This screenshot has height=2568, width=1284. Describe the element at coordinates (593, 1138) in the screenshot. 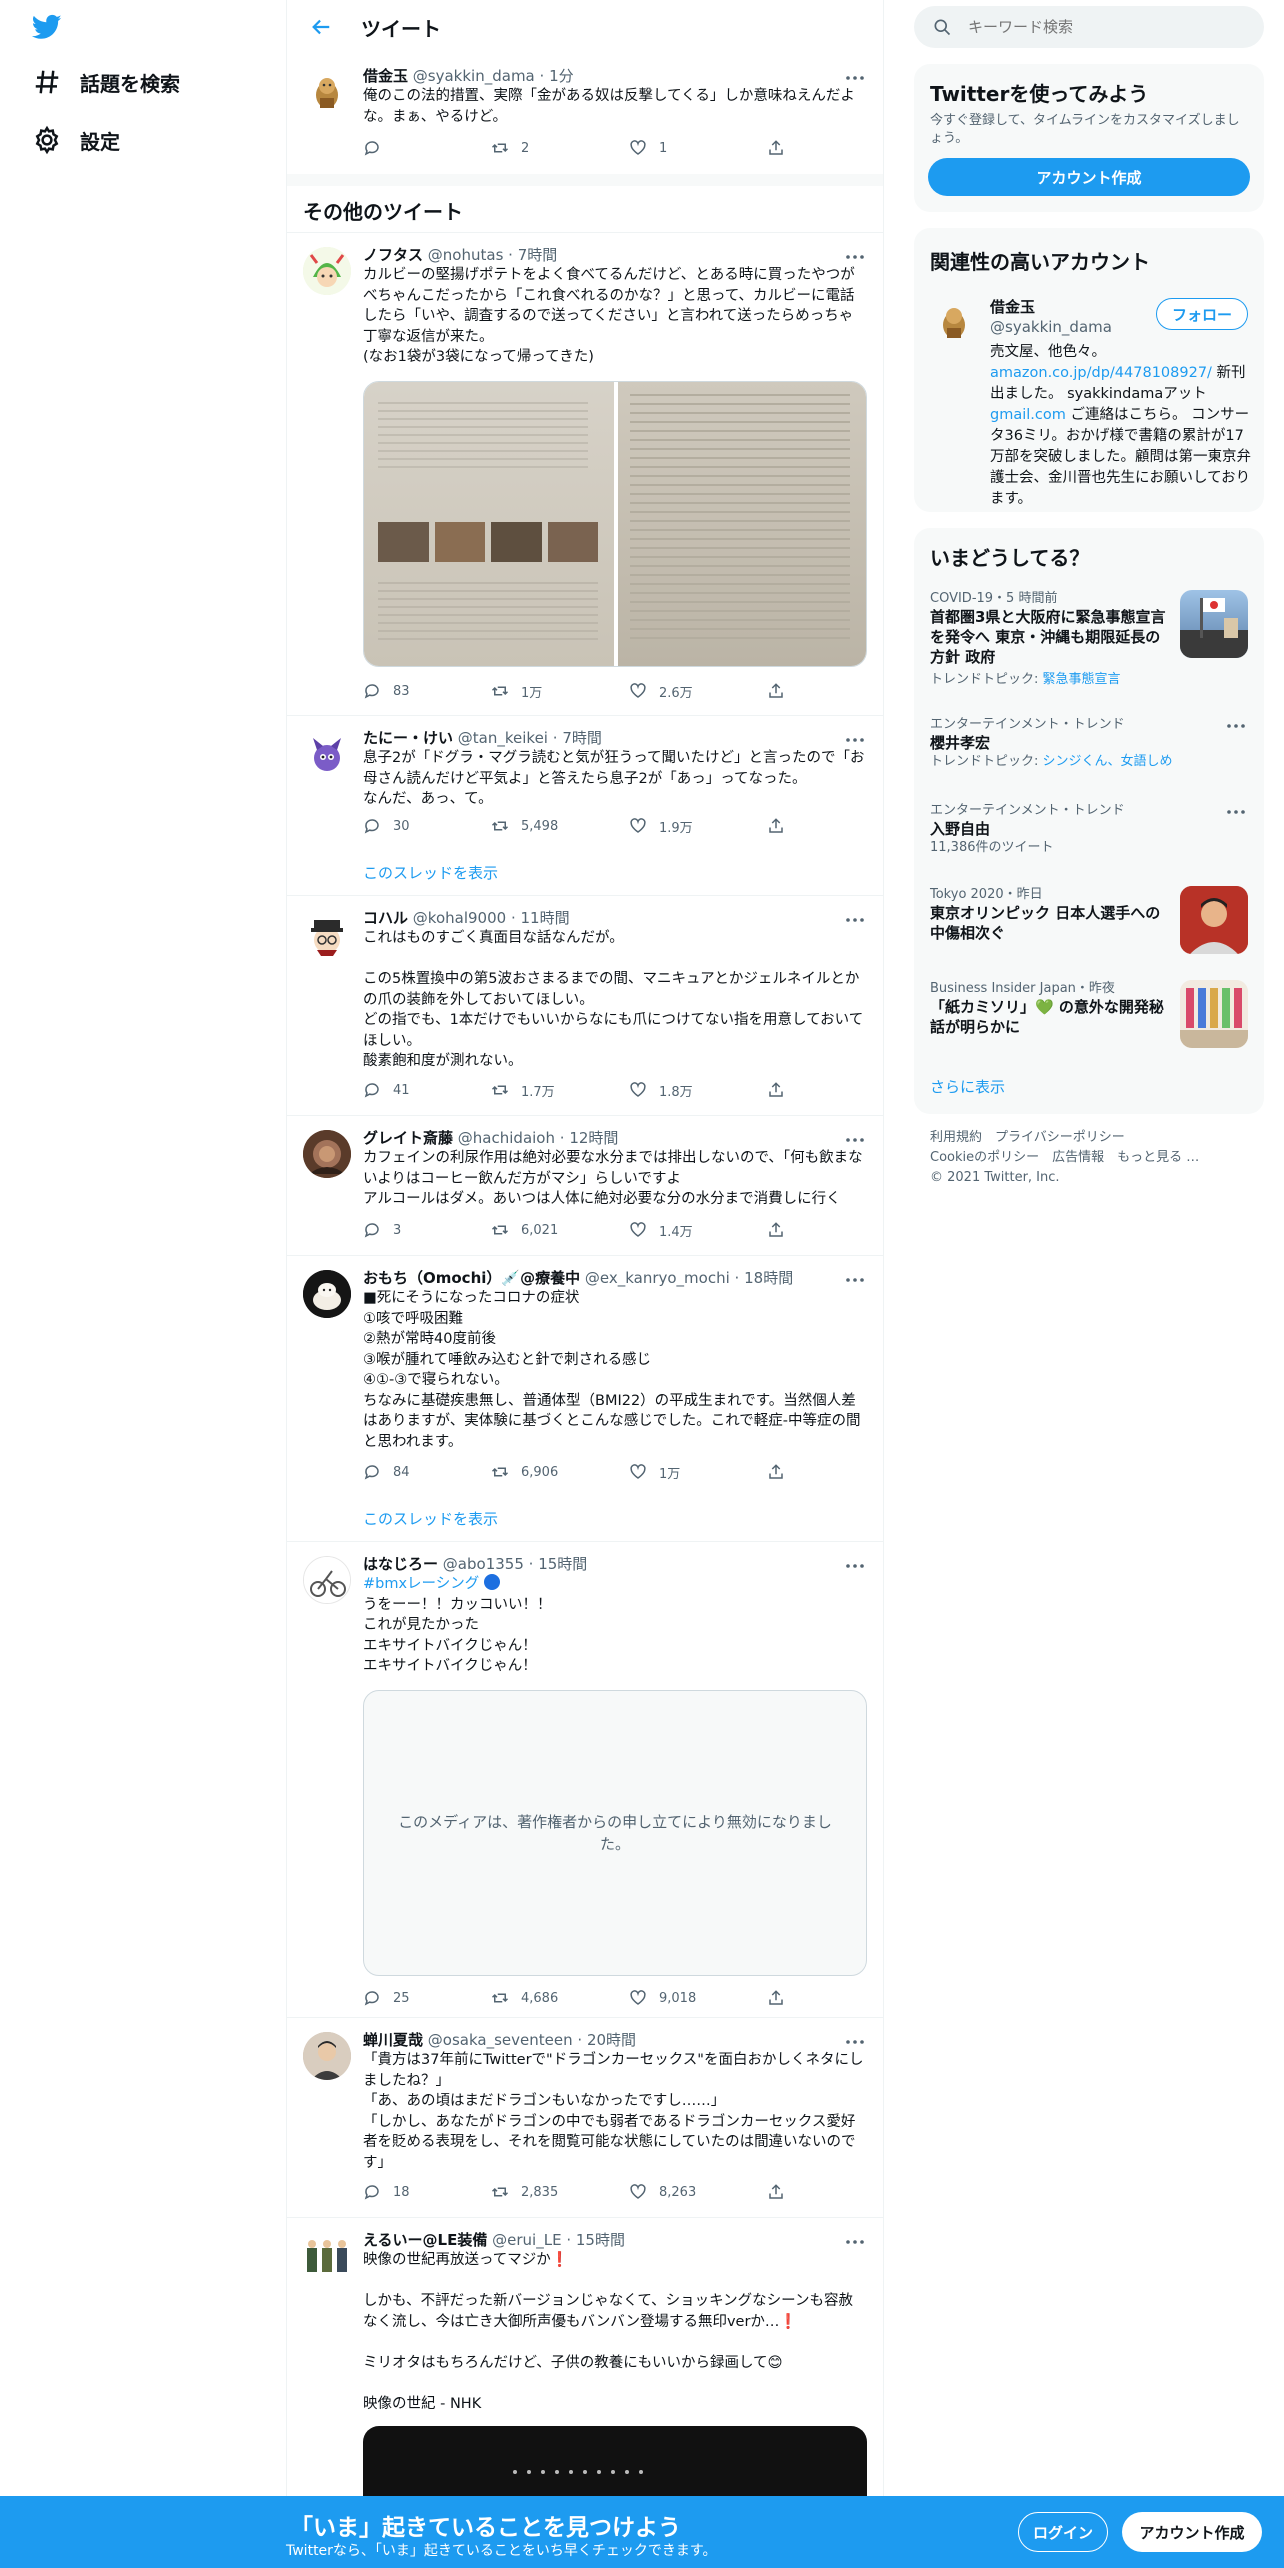

I see `tweet-time: 12時間` at that location.